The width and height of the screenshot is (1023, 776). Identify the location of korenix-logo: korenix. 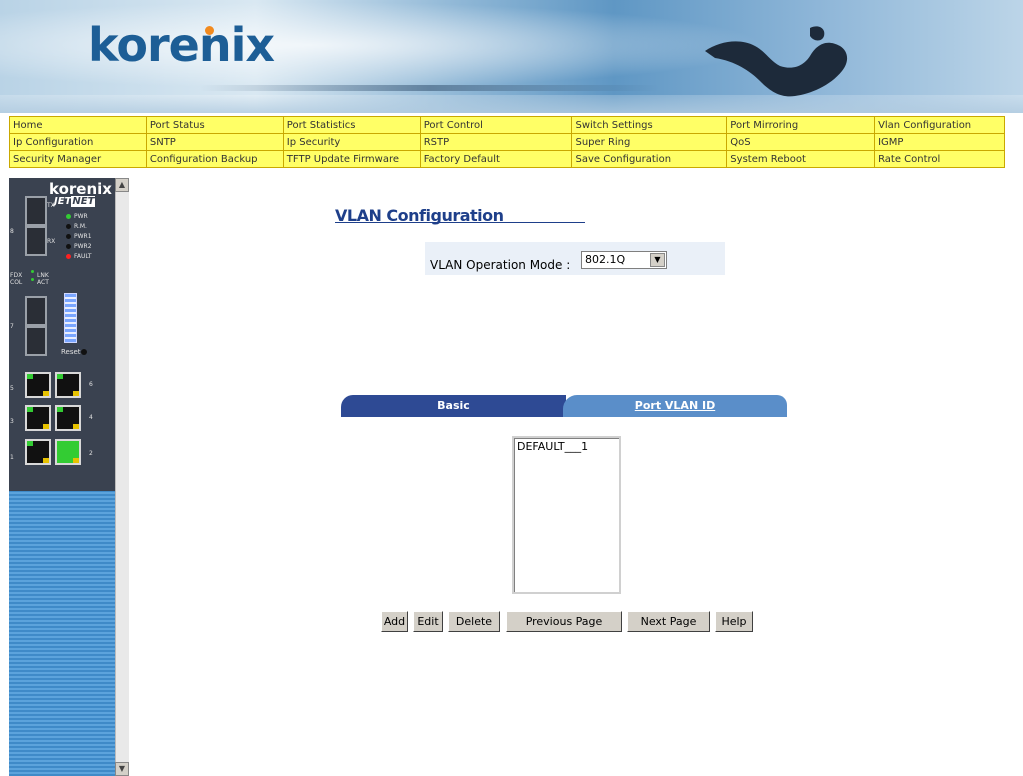
(181, 45).